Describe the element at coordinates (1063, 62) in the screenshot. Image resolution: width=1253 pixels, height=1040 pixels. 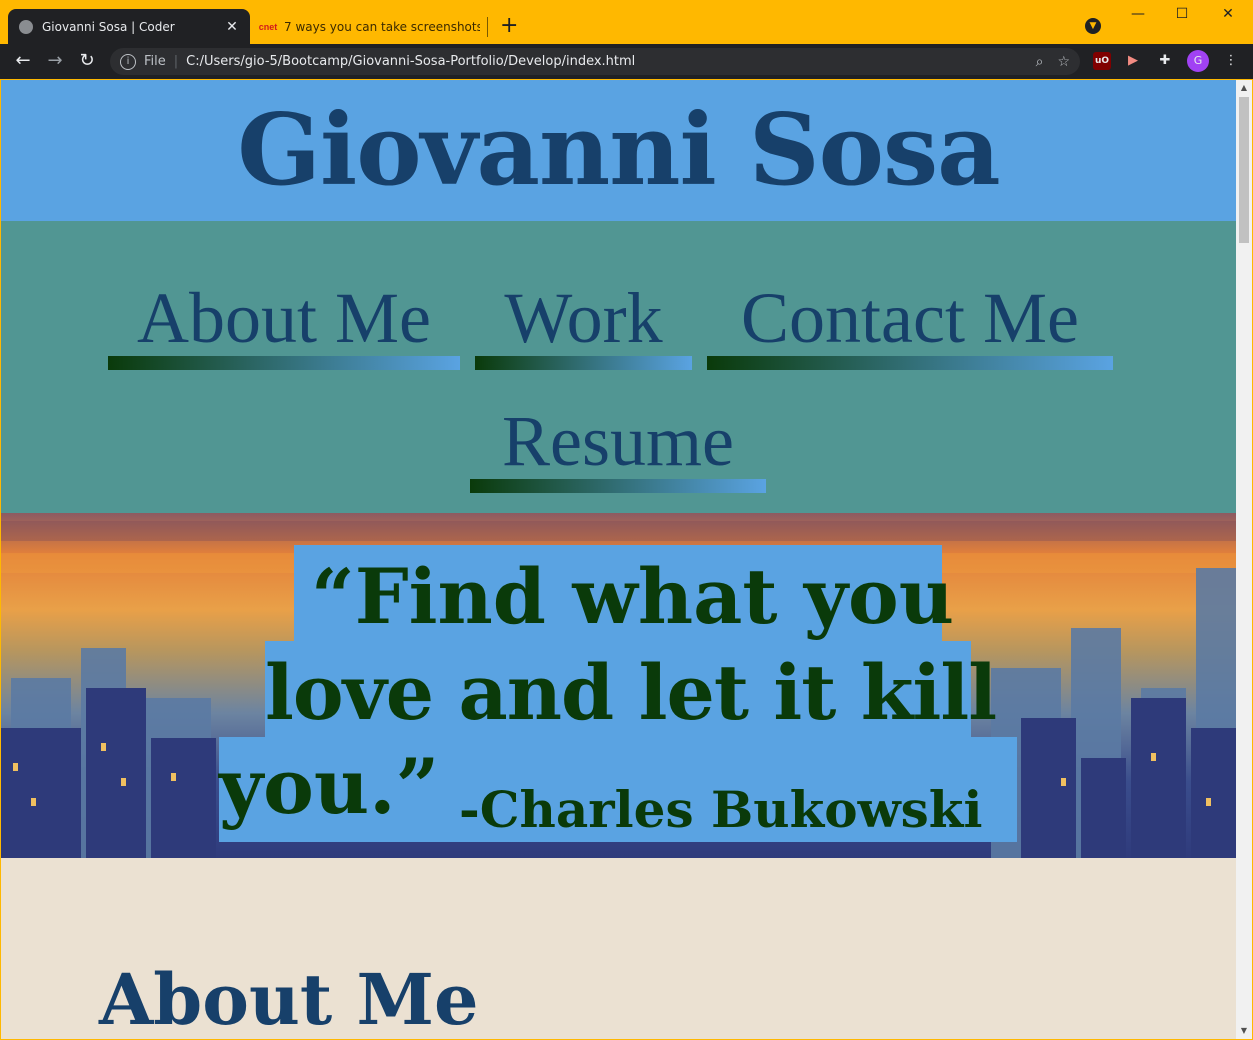
I see `bookmark-star-icon: ☆` at that location.